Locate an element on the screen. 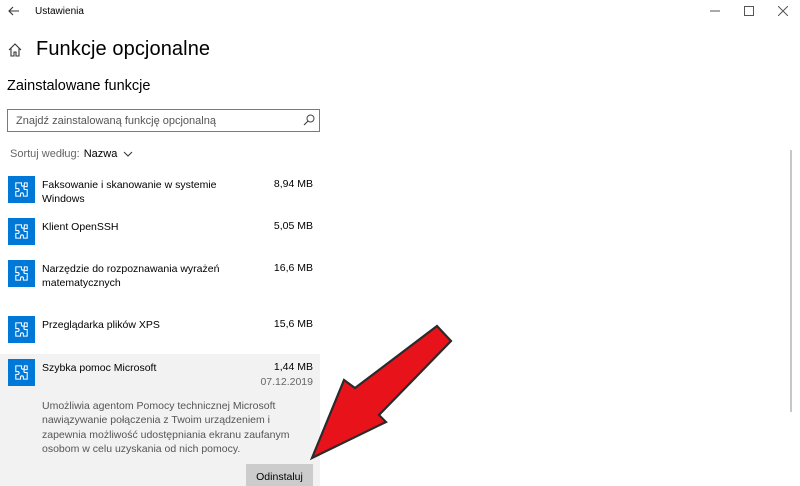 Image resolution: width=800 pixels, height=486 pixels. close-button is located at coordinates (783, 11).